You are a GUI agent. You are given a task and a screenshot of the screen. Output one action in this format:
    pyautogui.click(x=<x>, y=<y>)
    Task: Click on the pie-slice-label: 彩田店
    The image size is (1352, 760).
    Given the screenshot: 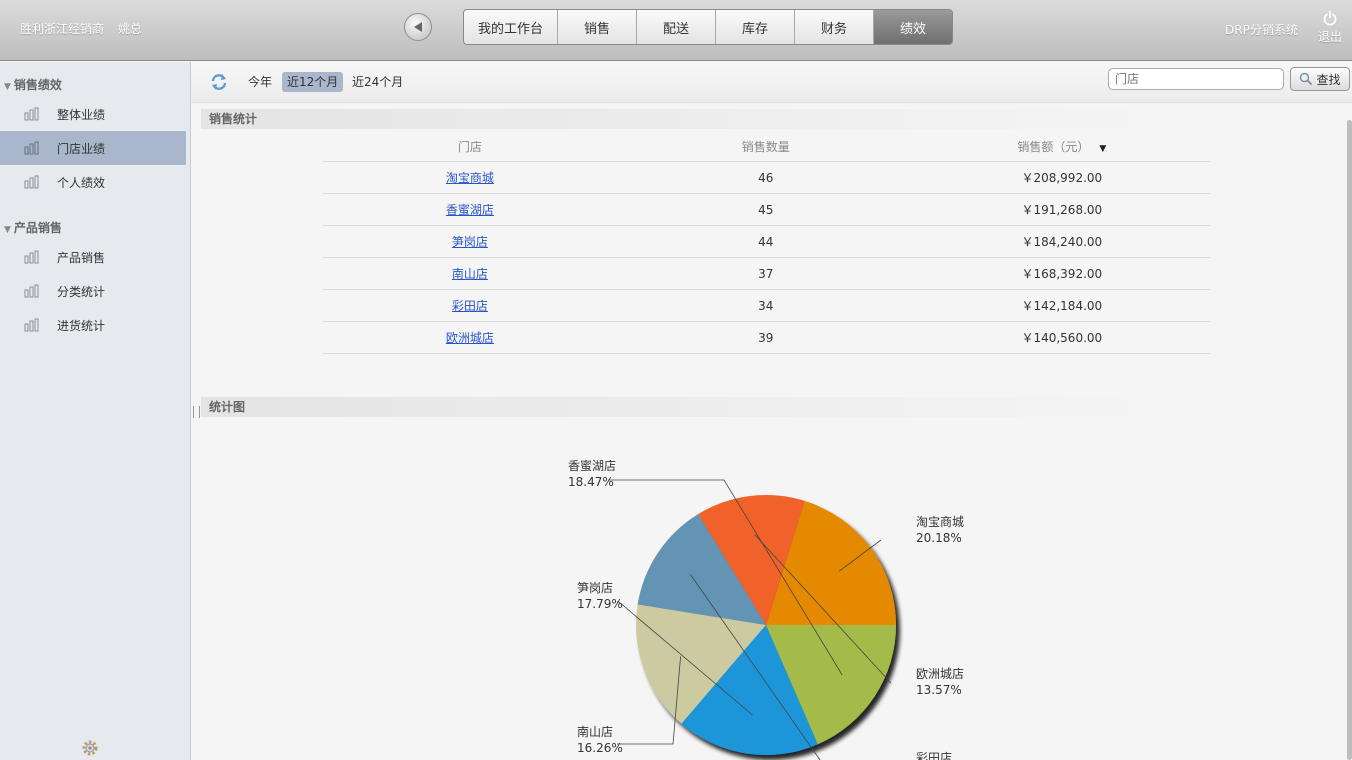 What is the action you would take?
    pyautogui.click(x=934, y=755)
    